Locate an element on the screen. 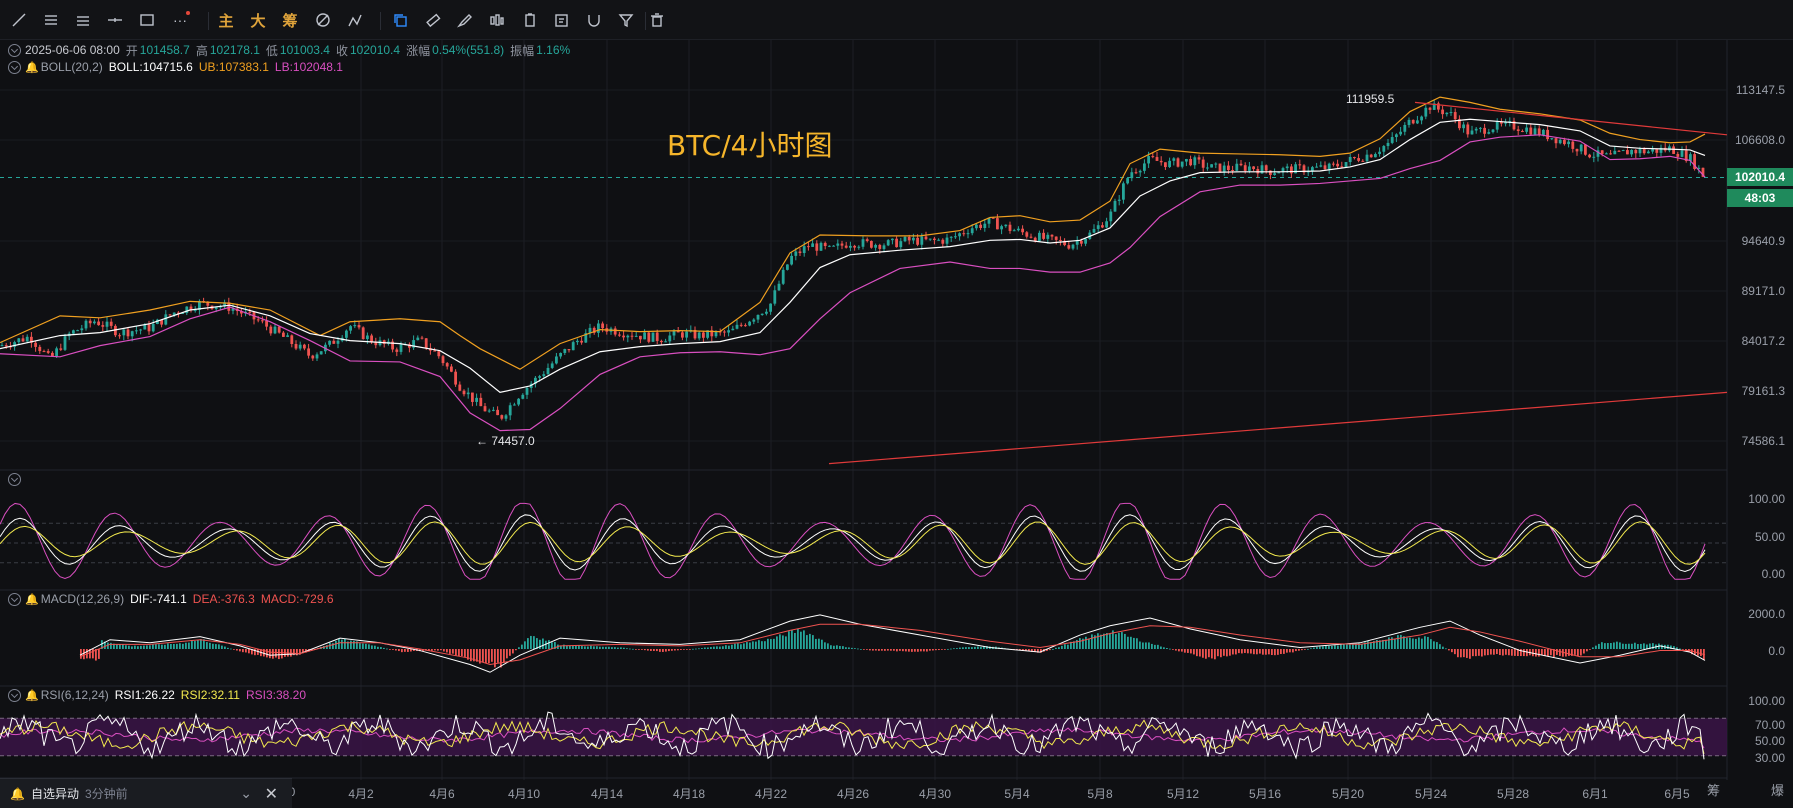 Image resolution: width=1793 pixels, height=808 pixels. filter-icon is located at coordinates (626, 20).